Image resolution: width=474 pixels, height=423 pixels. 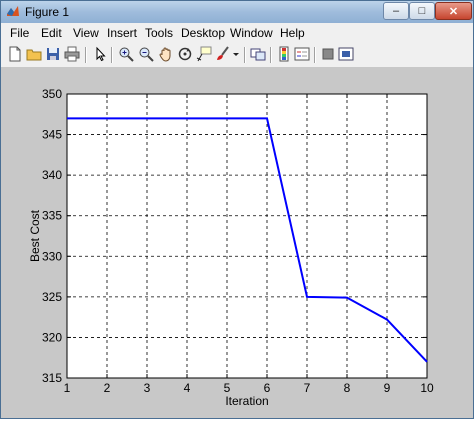 I want to click on y-tick-label: 335, so click(x=52, y=216).